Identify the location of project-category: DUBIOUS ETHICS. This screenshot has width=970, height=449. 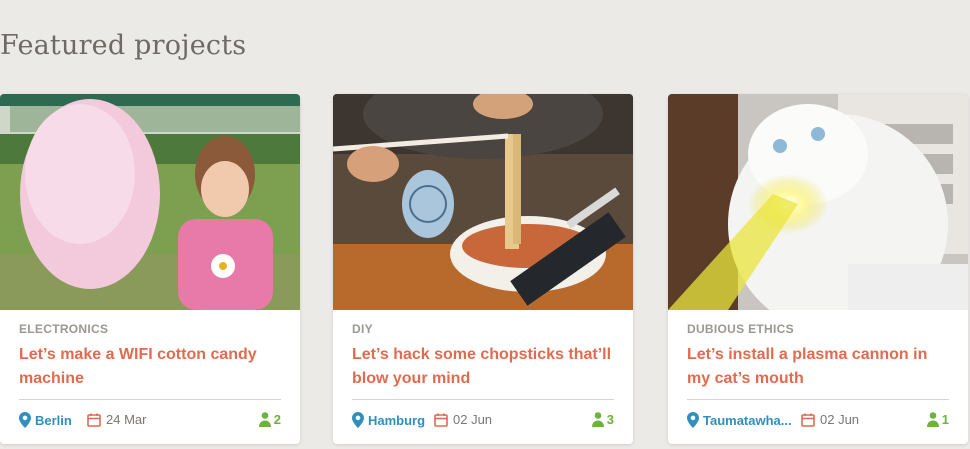
(740, 329).